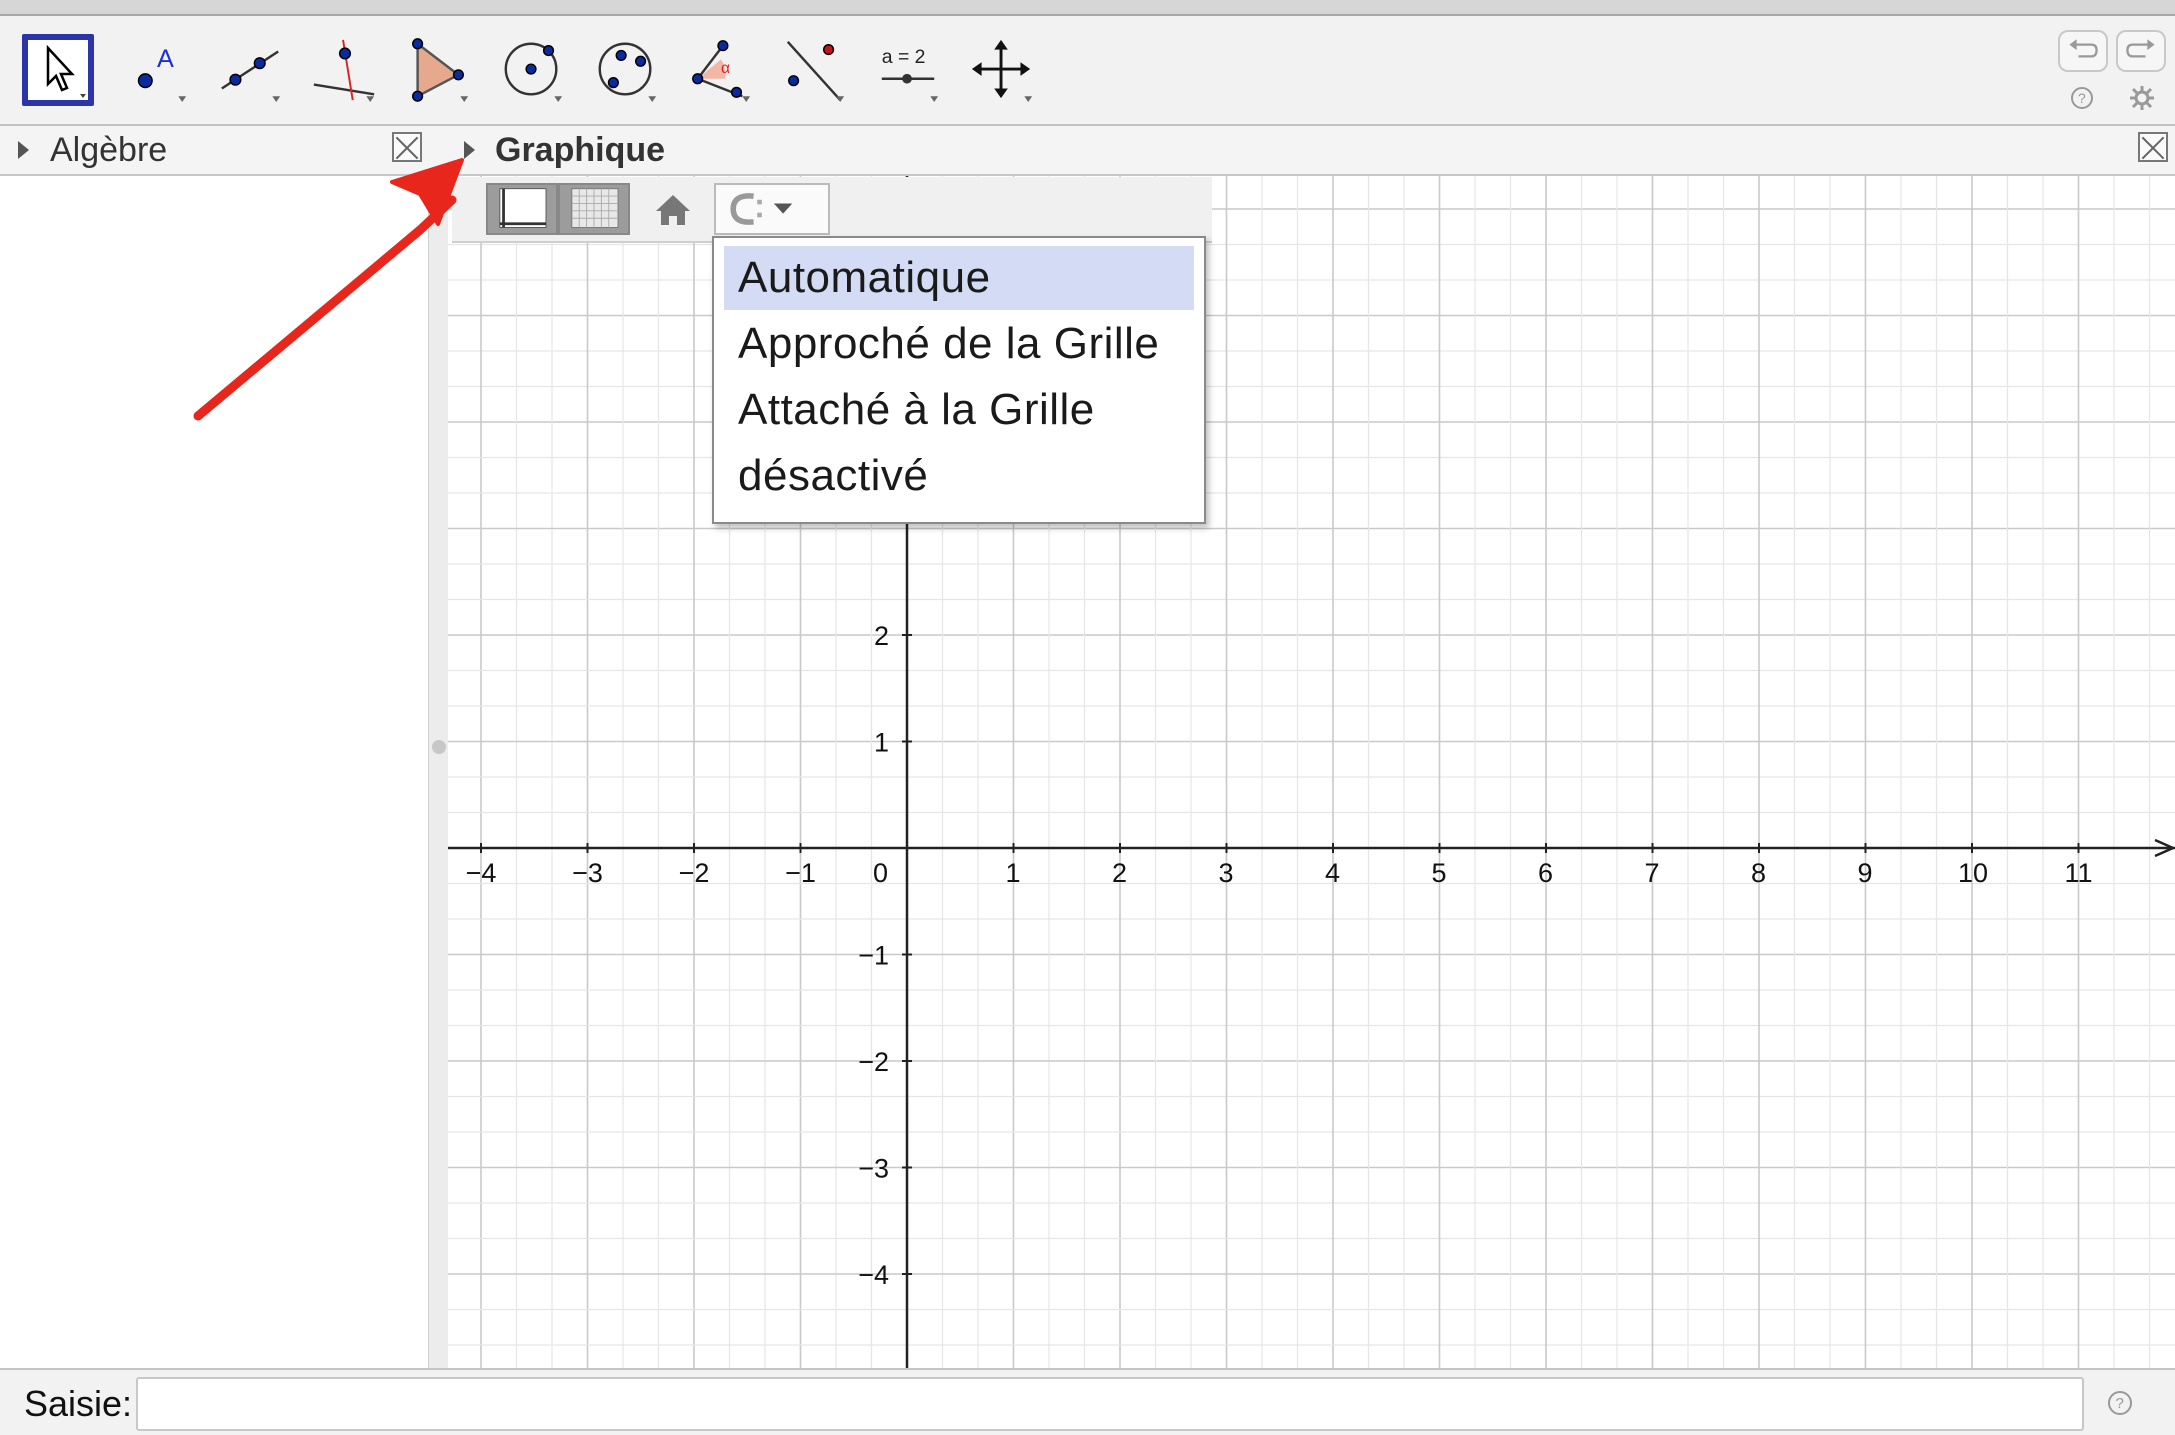 The width and height of the screenshot is (2175, 1435). I want to click on show-axes-toggle, so click(522, 209).